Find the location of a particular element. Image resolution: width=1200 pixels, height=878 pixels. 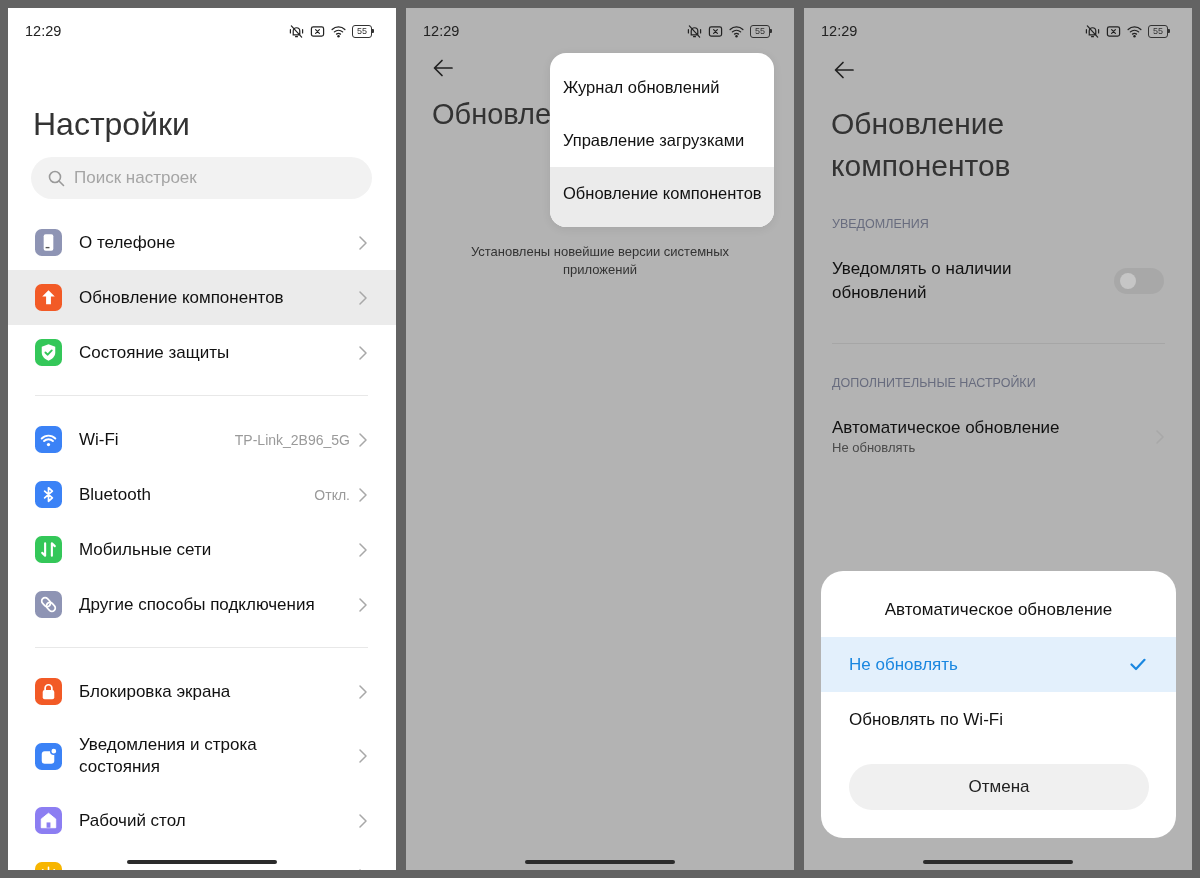

settings-item: Мобильные сети is located at coordinates (202, 549).